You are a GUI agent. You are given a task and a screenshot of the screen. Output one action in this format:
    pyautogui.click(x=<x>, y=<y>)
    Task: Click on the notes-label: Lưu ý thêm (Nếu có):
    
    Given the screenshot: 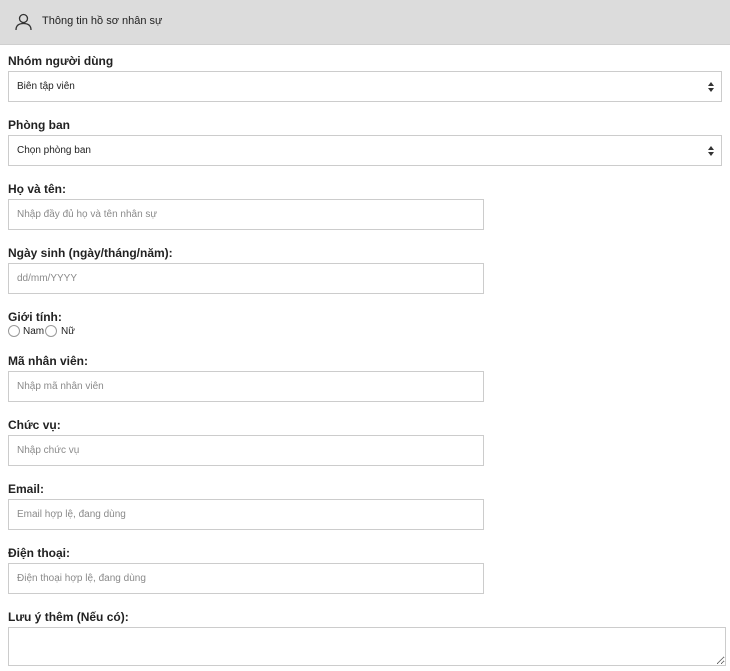 What is the action you would take?
    pyautogui.click(x=68, y=617)
    